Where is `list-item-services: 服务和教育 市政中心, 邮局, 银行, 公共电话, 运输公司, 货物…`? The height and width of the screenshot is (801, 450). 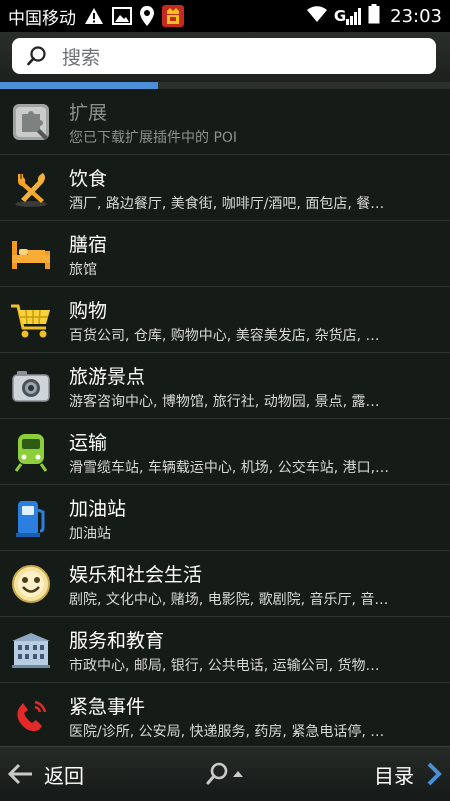
list-item-services: 服务和教育 市政中心, 邮局, 银行, 公共电话, 运输公司, 货物… is located at coordinates (225, 650).